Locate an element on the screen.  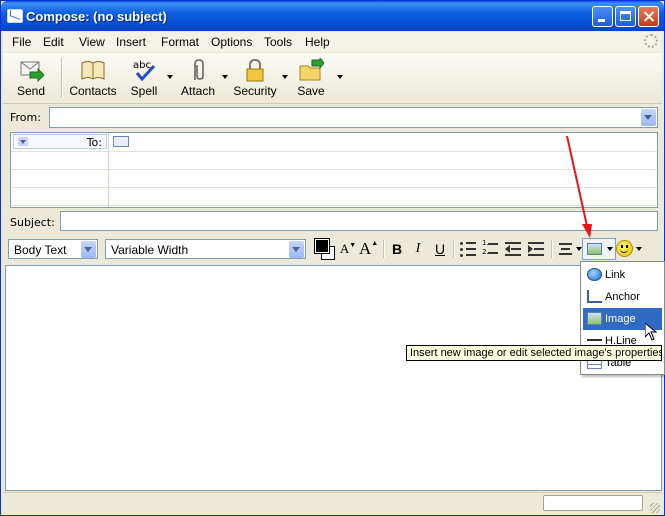
indent-icon is located at coordinates (536, 249).